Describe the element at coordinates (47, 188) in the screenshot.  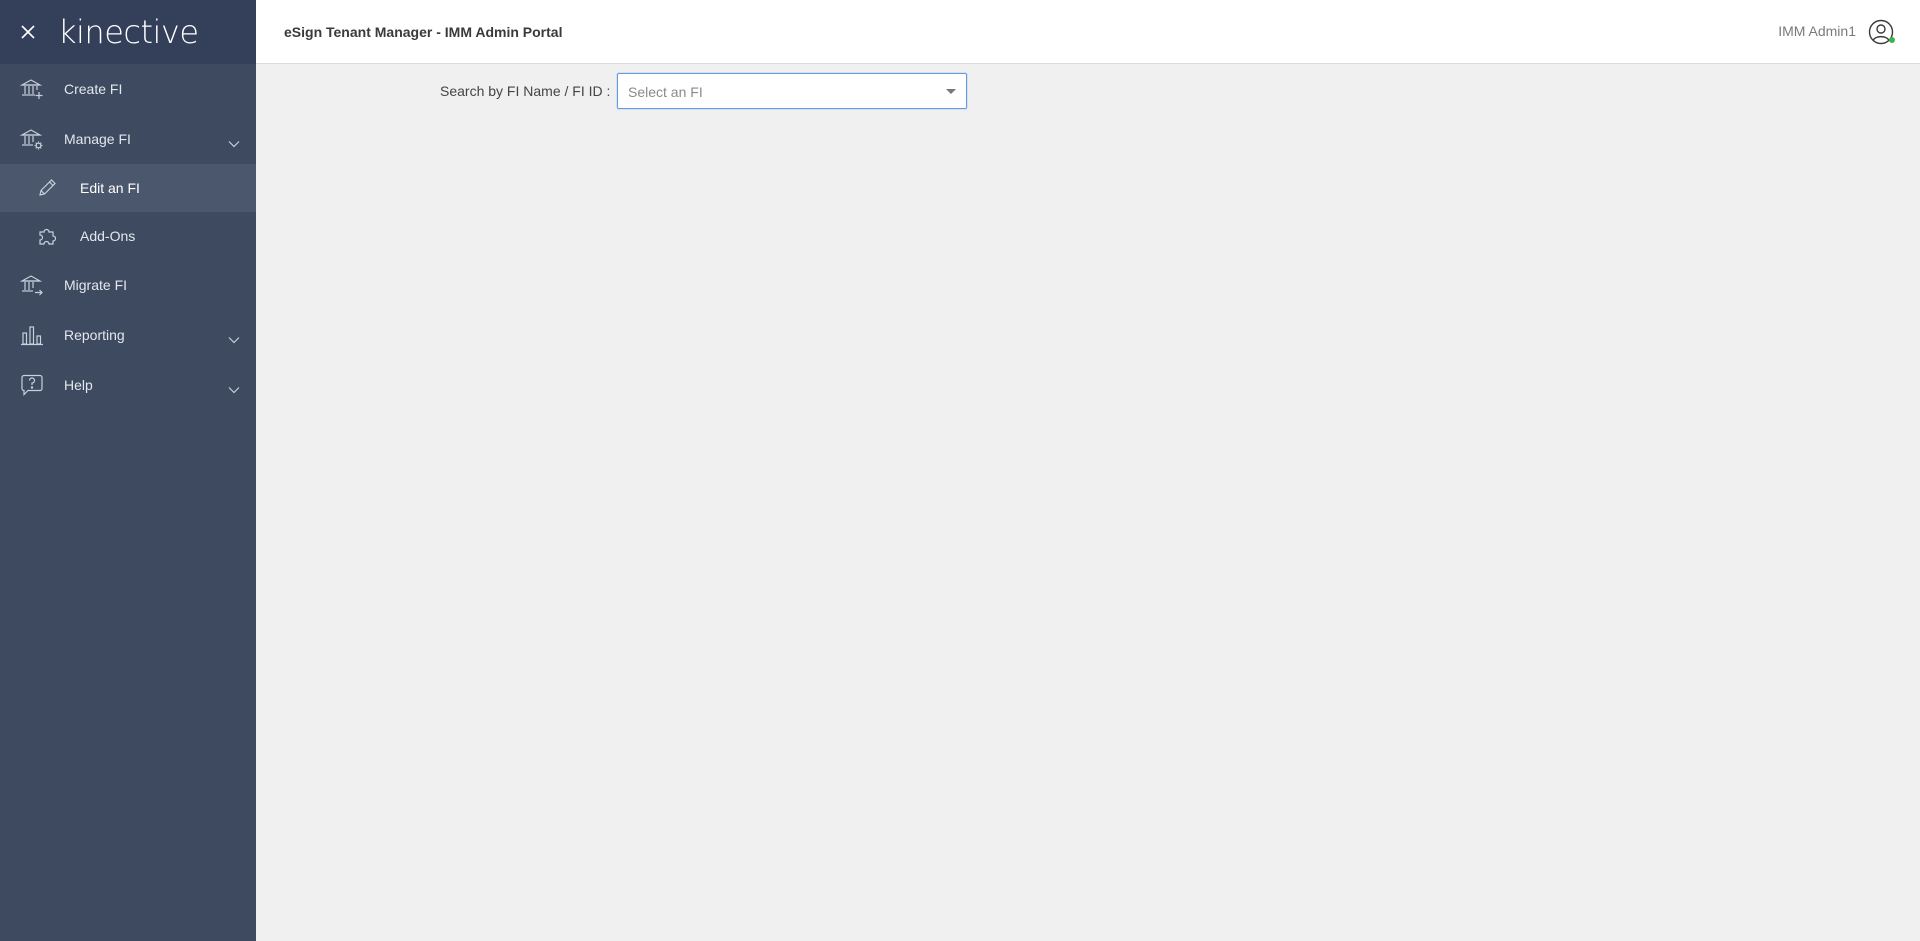
I see `pencil-icon` at that location.